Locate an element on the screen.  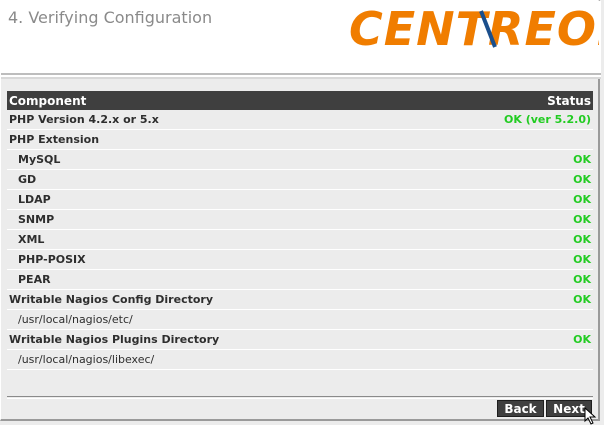
table-row: XML OK is located at coordinates (300, 239).